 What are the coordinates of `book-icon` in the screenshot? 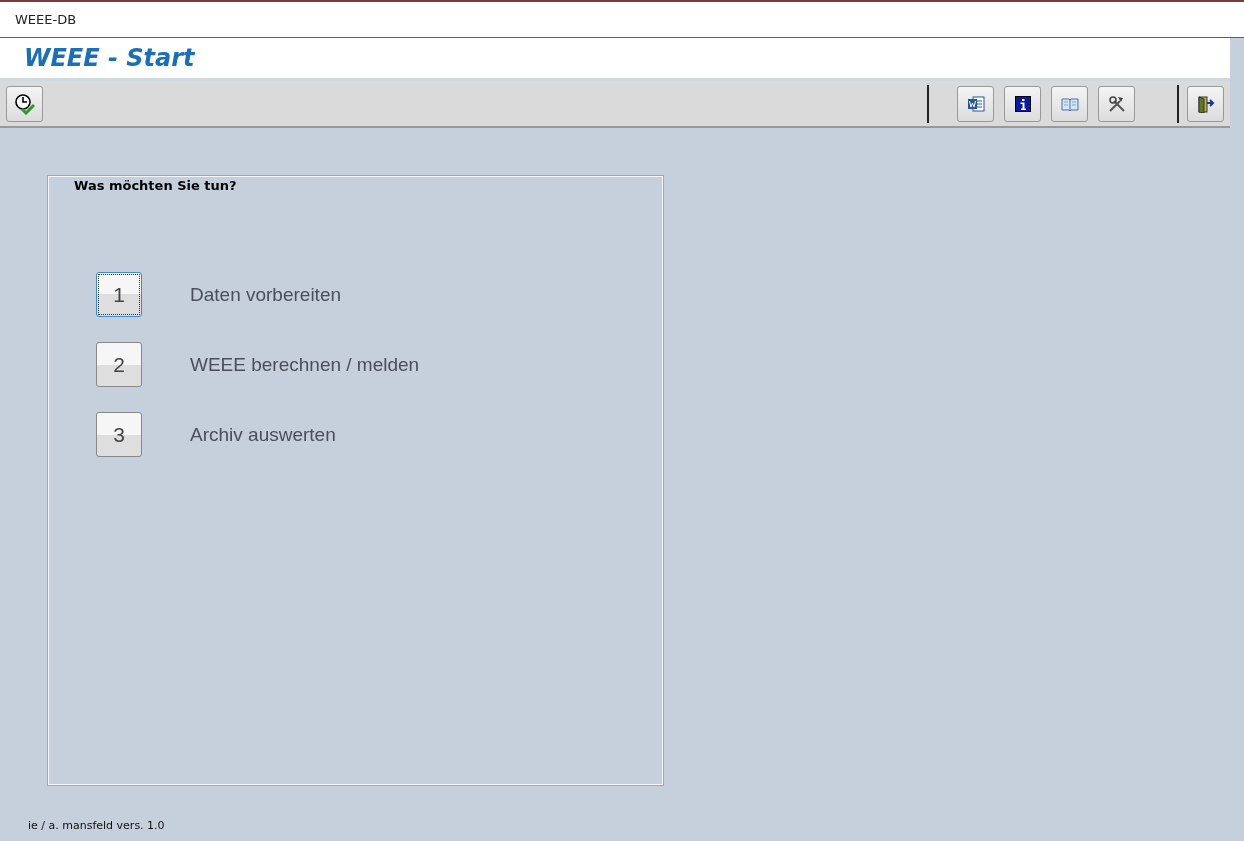 It's located at (1069, 103).